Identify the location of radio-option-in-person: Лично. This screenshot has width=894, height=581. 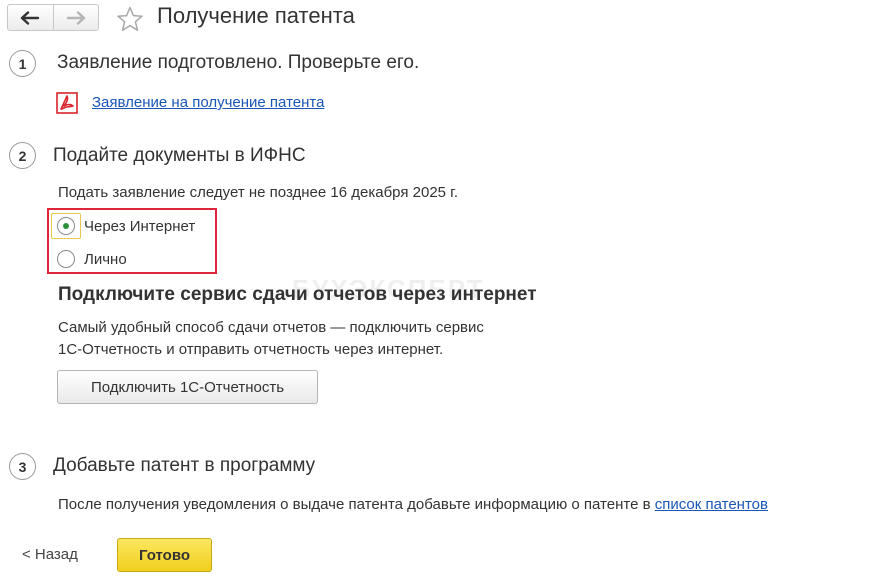
(89, 259).